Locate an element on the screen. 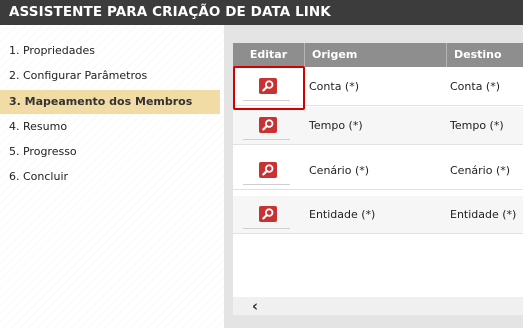 Image resolution: width=523 pixels, height=328 pixels. column-header-editar: Editar is located at coordinates (269, 55).